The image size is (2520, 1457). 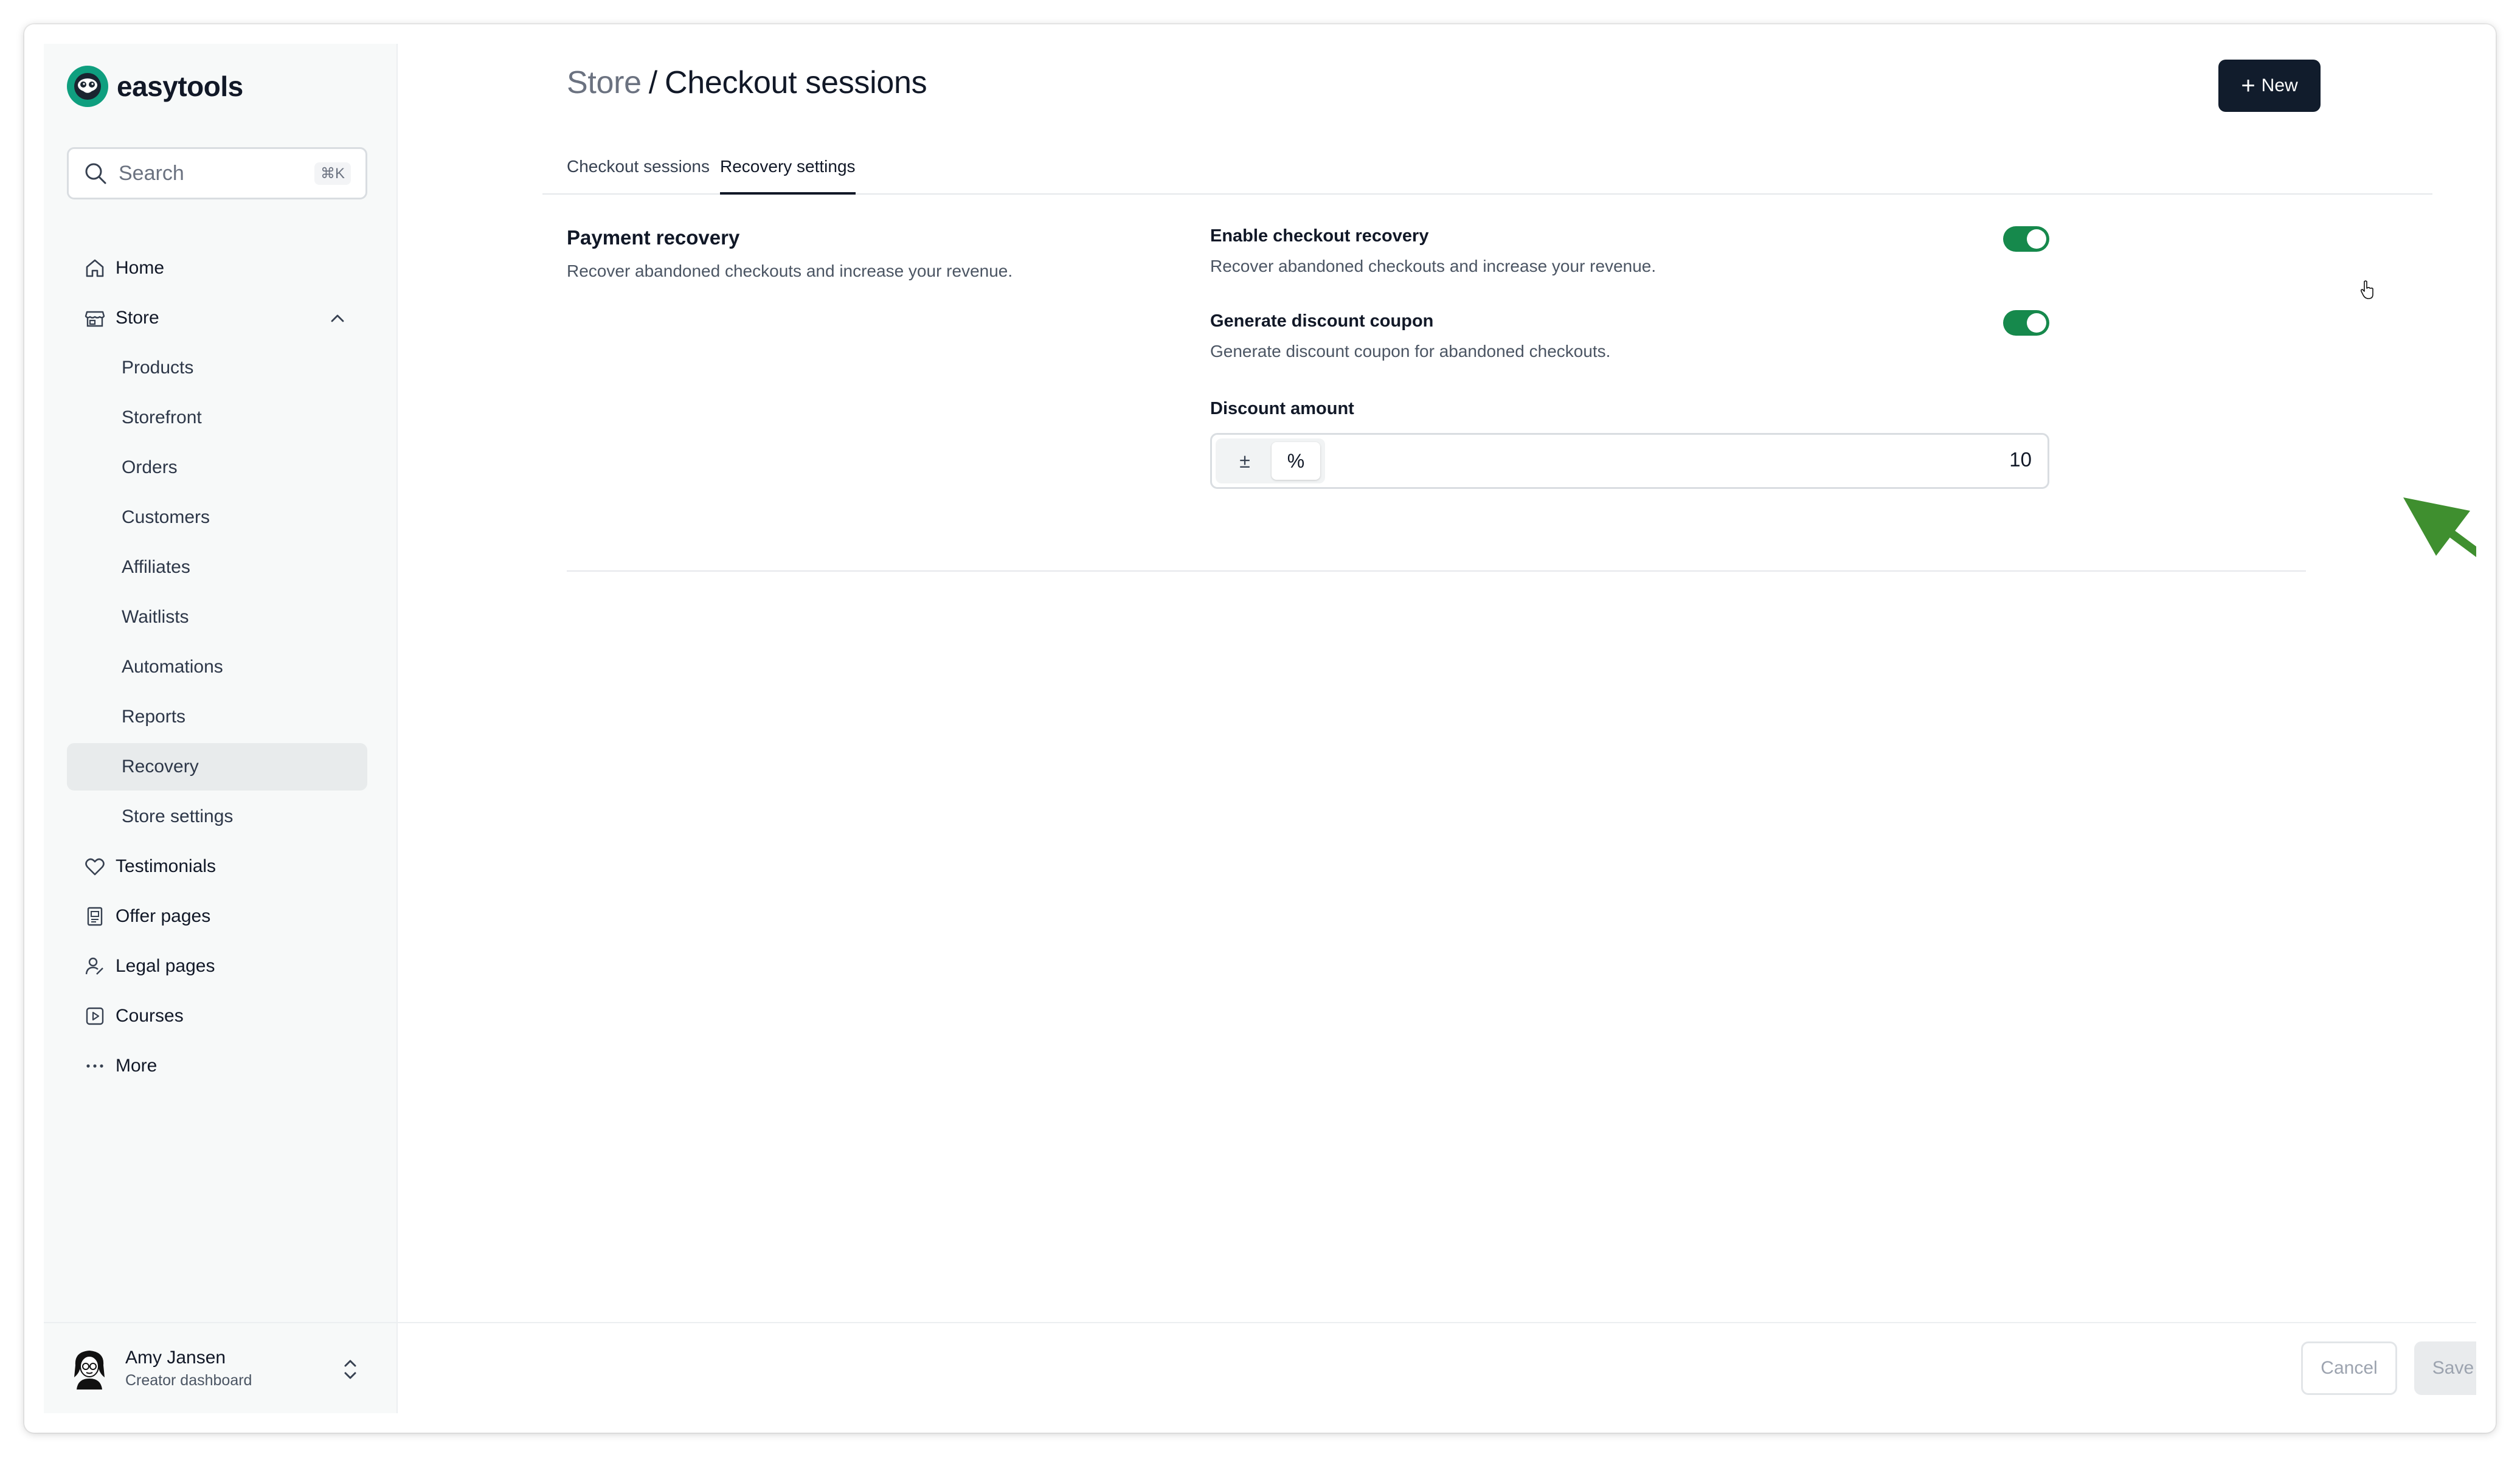 I want to click on sidebar-item-label: Store settings, so click(x=178, y=816).